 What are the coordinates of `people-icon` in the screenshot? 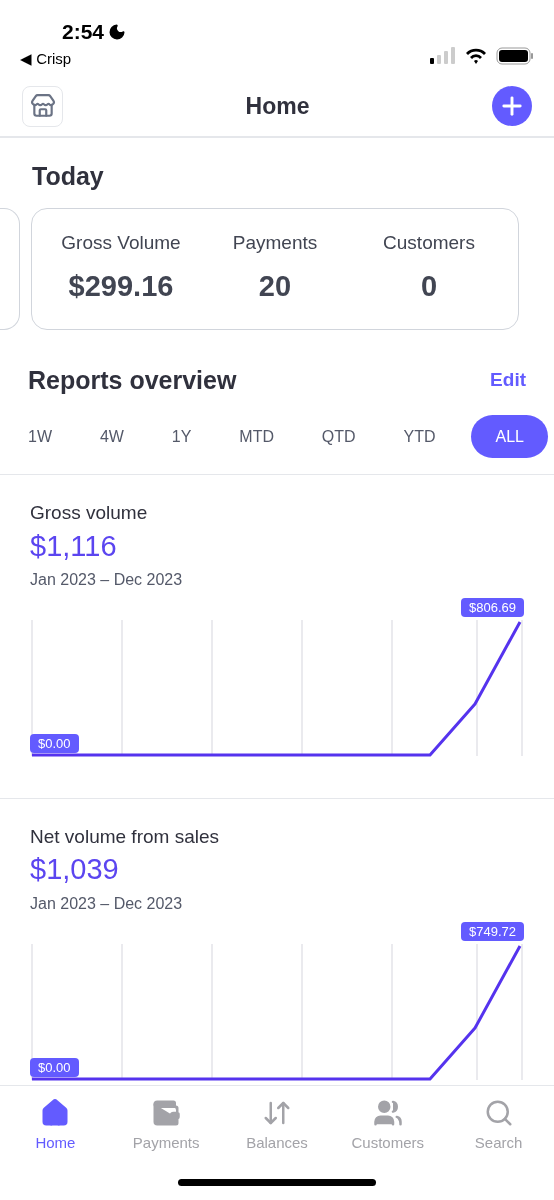 It's located at (387, 1113).